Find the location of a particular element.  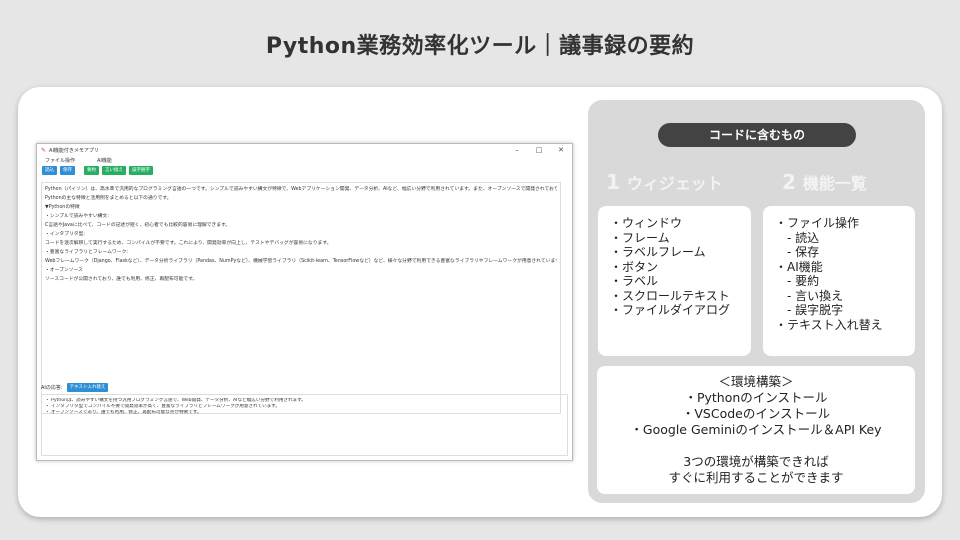

maximize-icon: □ is located at coordinates (539, 150).